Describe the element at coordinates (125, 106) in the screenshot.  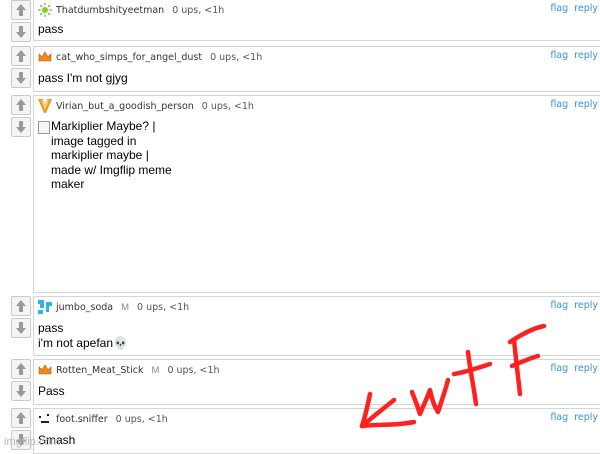
I see `username: Virian_but_a_goodish_person` at that location.